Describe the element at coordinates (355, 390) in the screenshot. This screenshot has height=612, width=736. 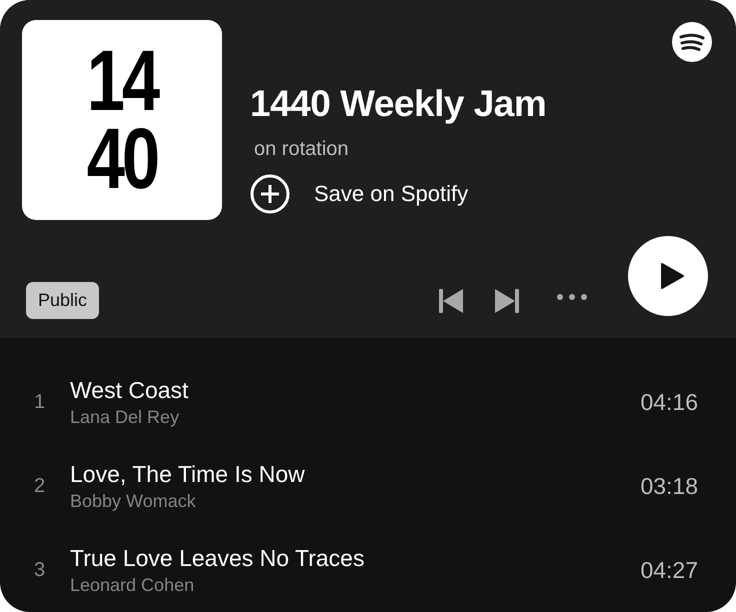
I see `track-title: West Coast` at that location.